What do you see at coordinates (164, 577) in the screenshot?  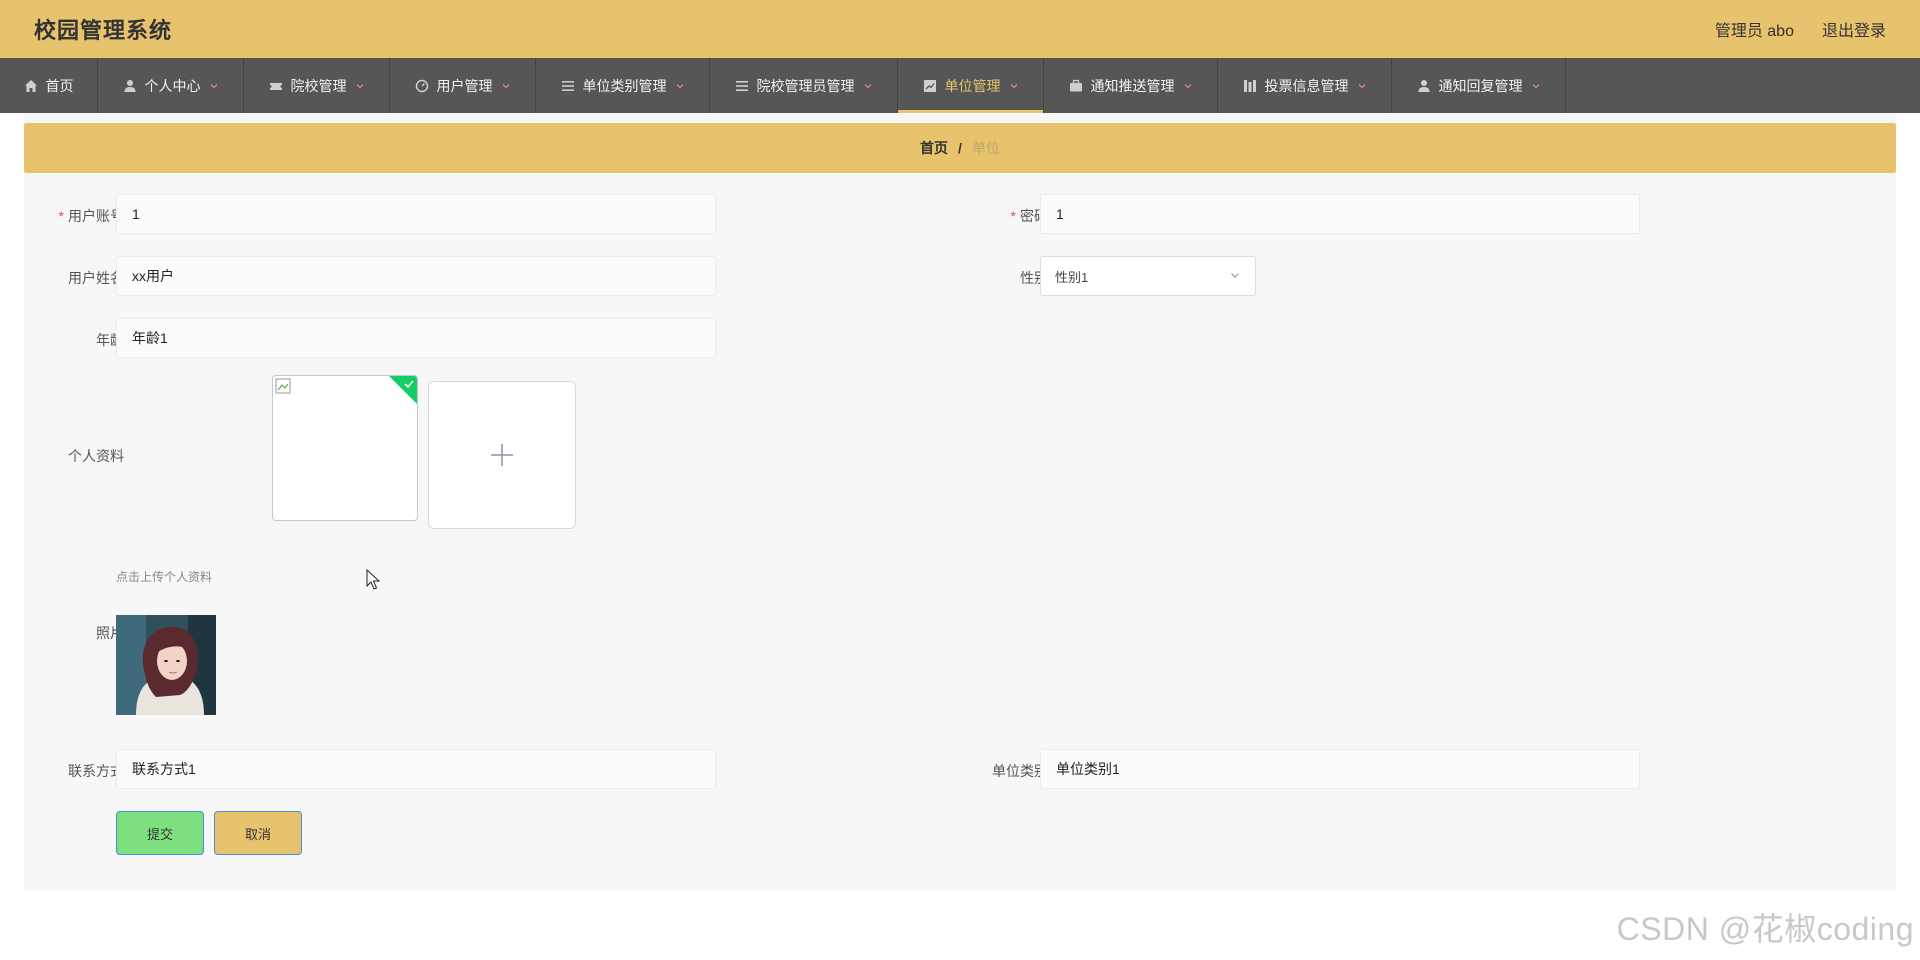 I see `upload-hint: 点击上传个人资料` at bounding box center [164, 577].